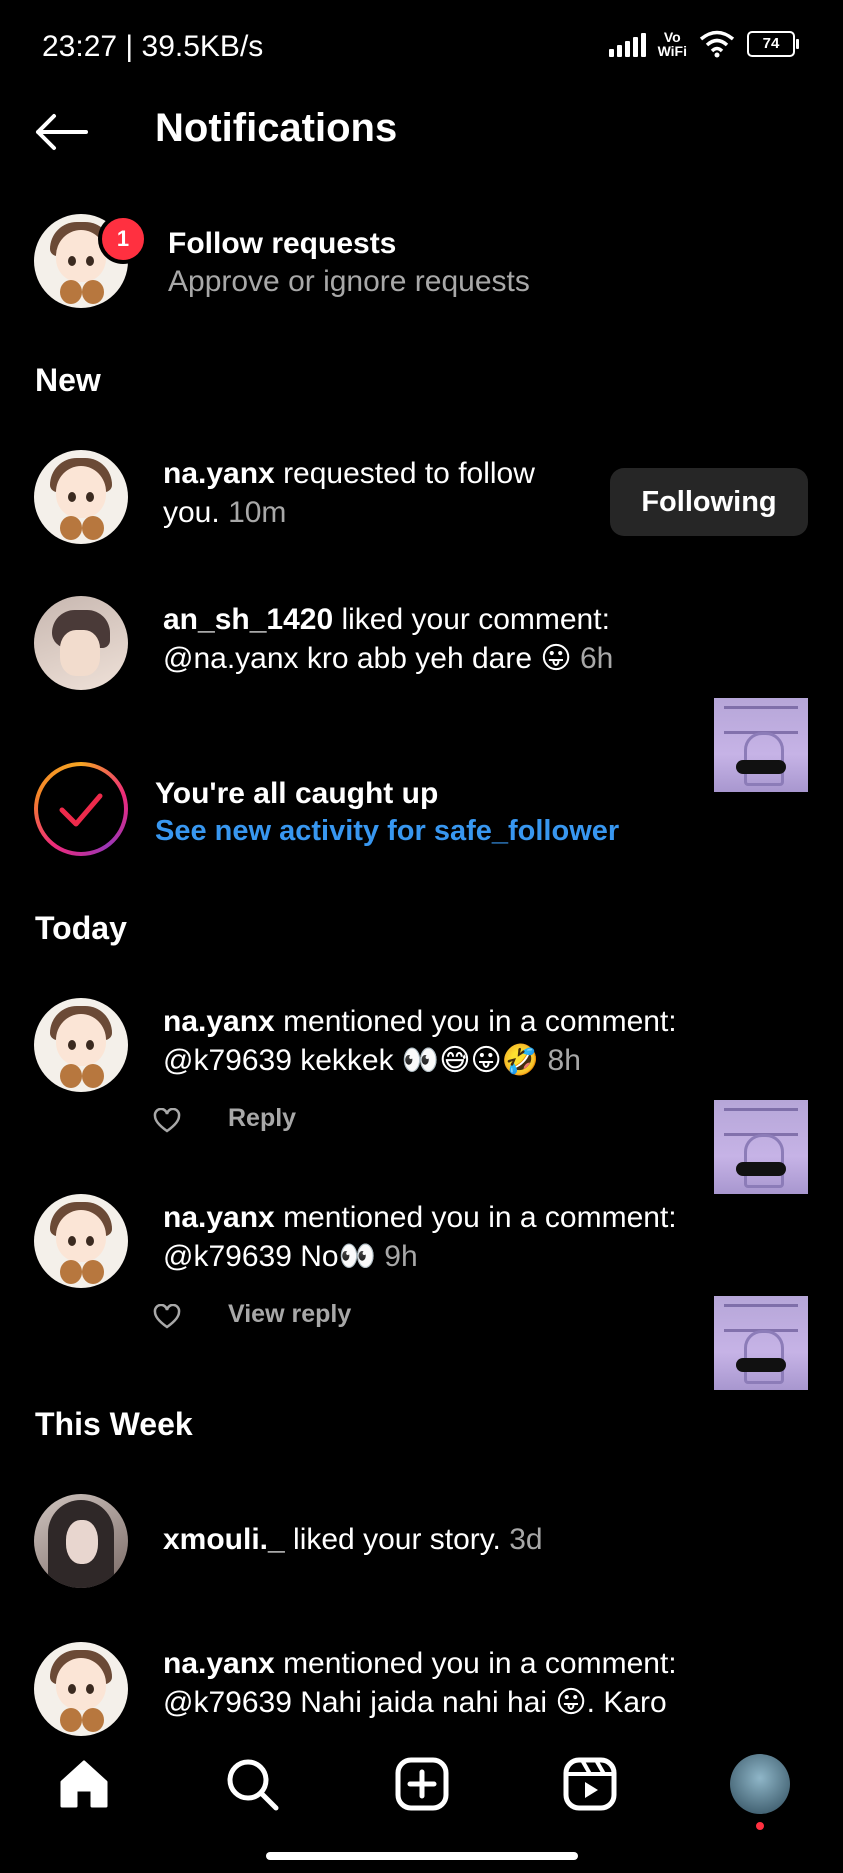 This screenshot has width=843, height=1873. Describe the element at coordinates (153, 46) in the screenshot. I see `status-time-speed: 23:27 | 39.5KB/s` at that location.